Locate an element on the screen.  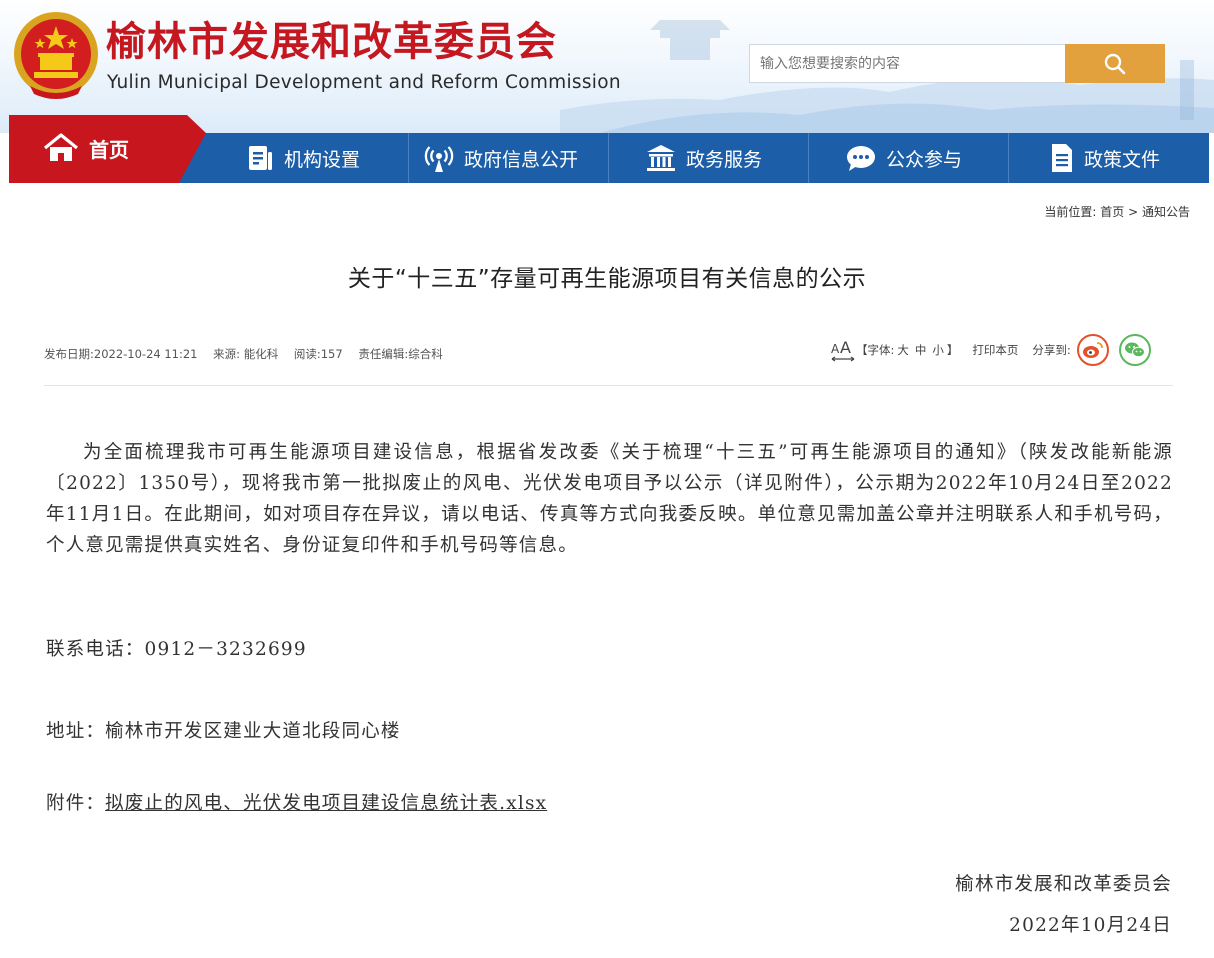
font-size-icon: A A is located at coordinates (843, 350).